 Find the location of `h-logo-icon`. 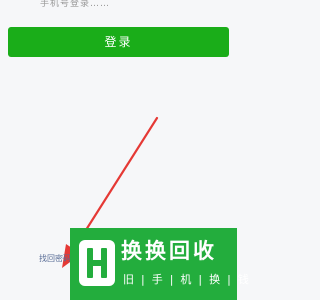

h-logo-icon is located at coordinates (97, 263).